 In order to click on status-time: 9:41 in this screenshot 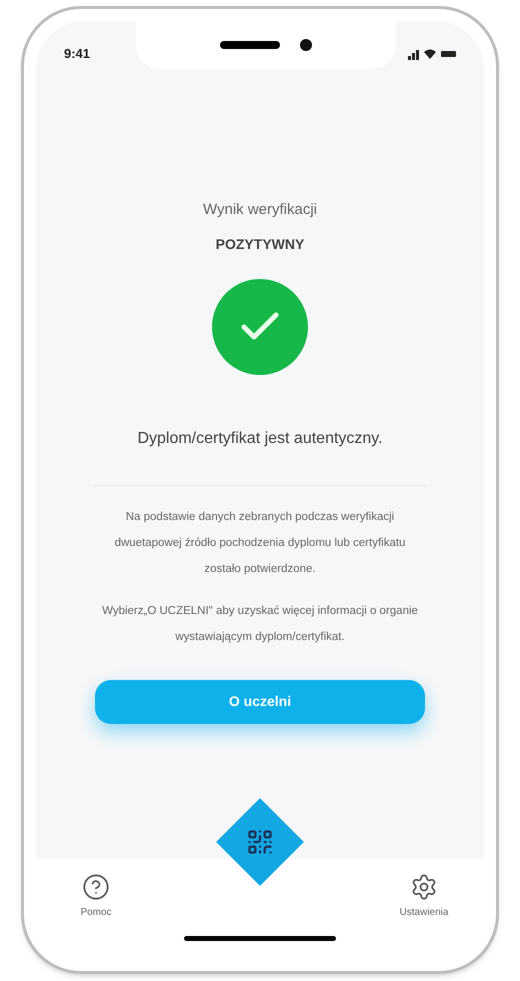, I will do `click(77, 54)`.